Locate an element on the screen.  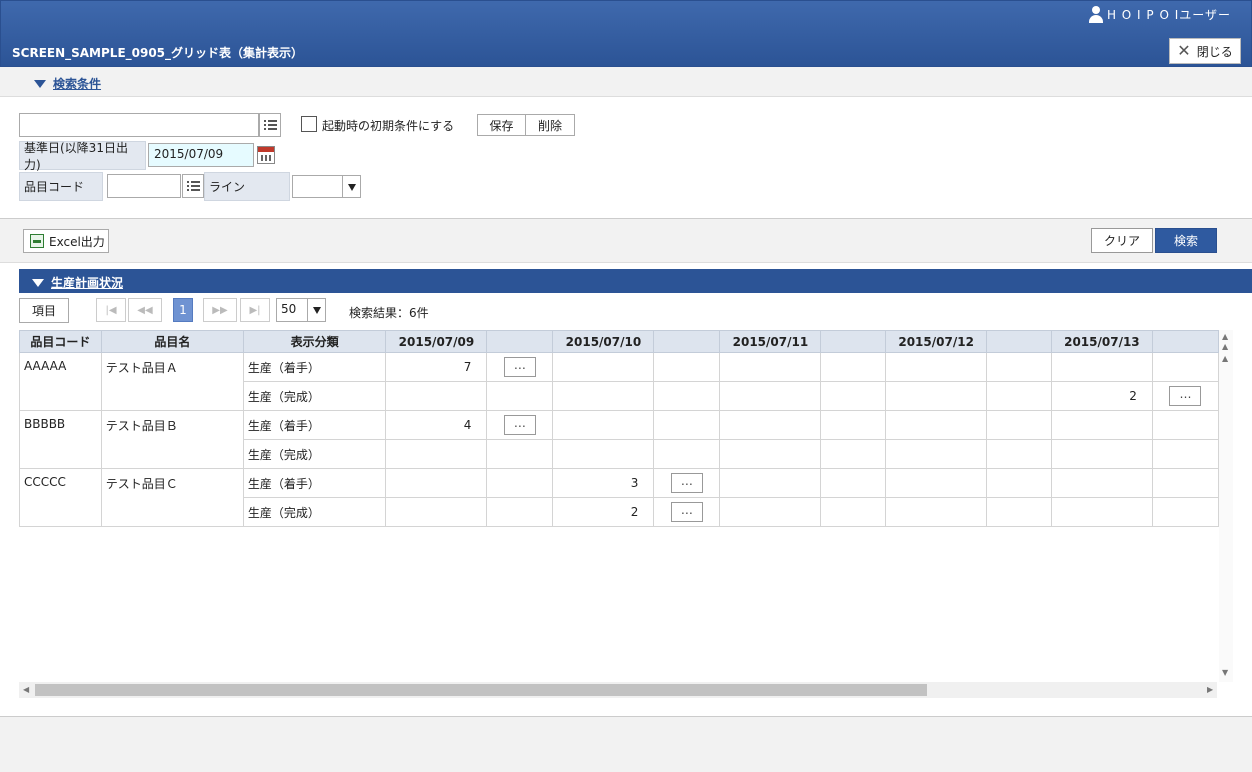
header-category: 表示分類 is located at coordinates (314, 341).